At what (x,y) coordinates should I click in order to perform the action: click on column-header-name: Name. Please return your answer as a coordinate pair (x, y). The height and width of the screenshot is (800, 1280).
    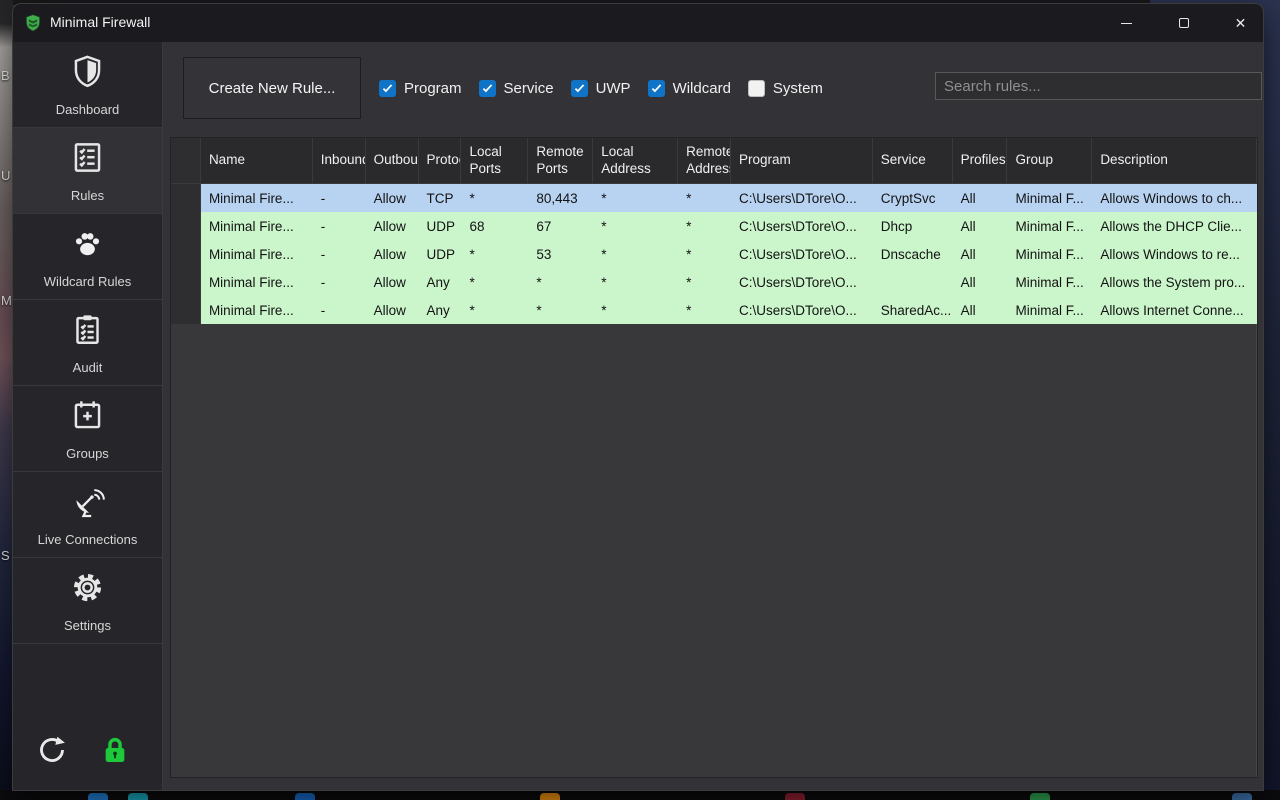
    Looking at the image, I should click on (257, 160).